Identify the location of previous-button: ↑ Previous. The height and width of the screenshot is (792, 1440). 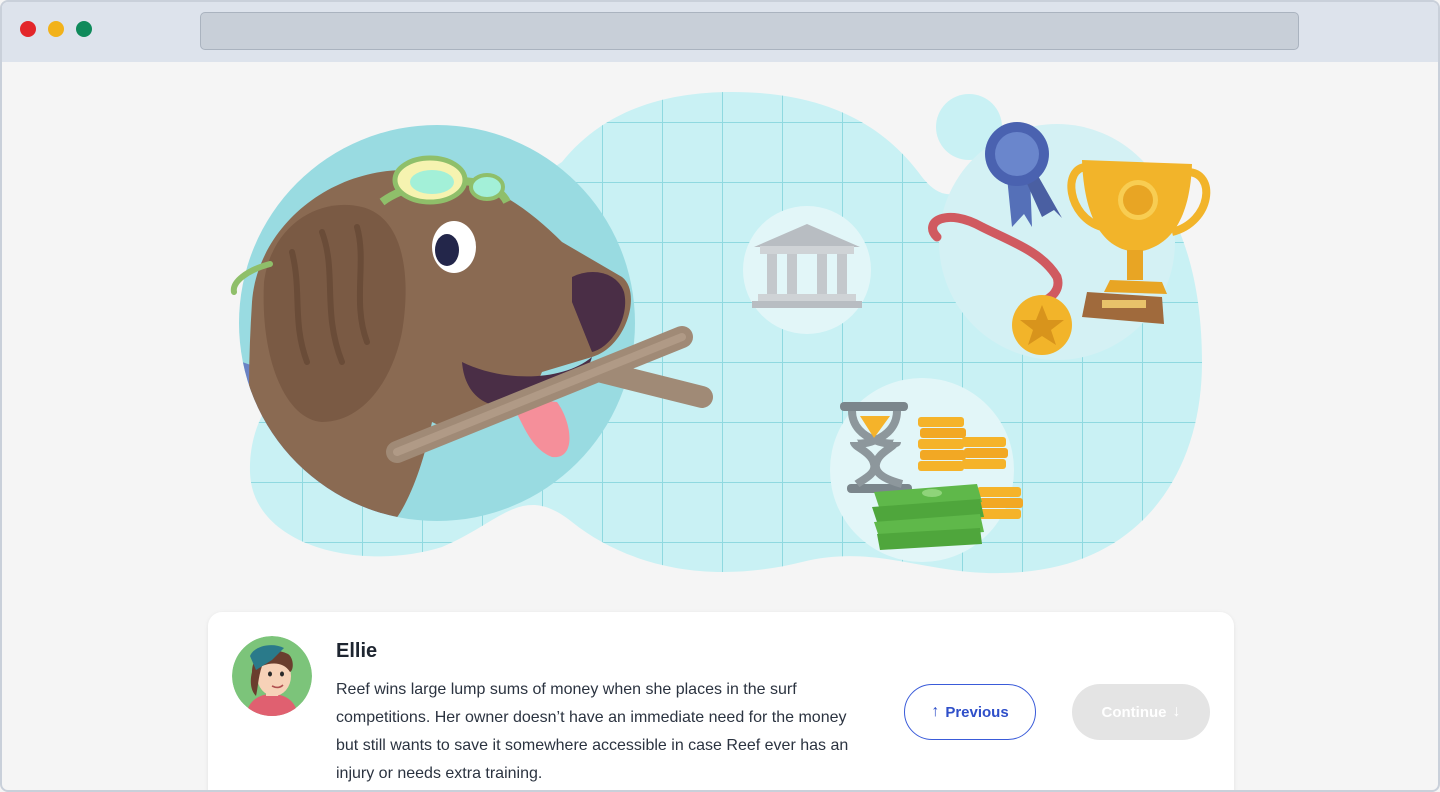
(970, 712).